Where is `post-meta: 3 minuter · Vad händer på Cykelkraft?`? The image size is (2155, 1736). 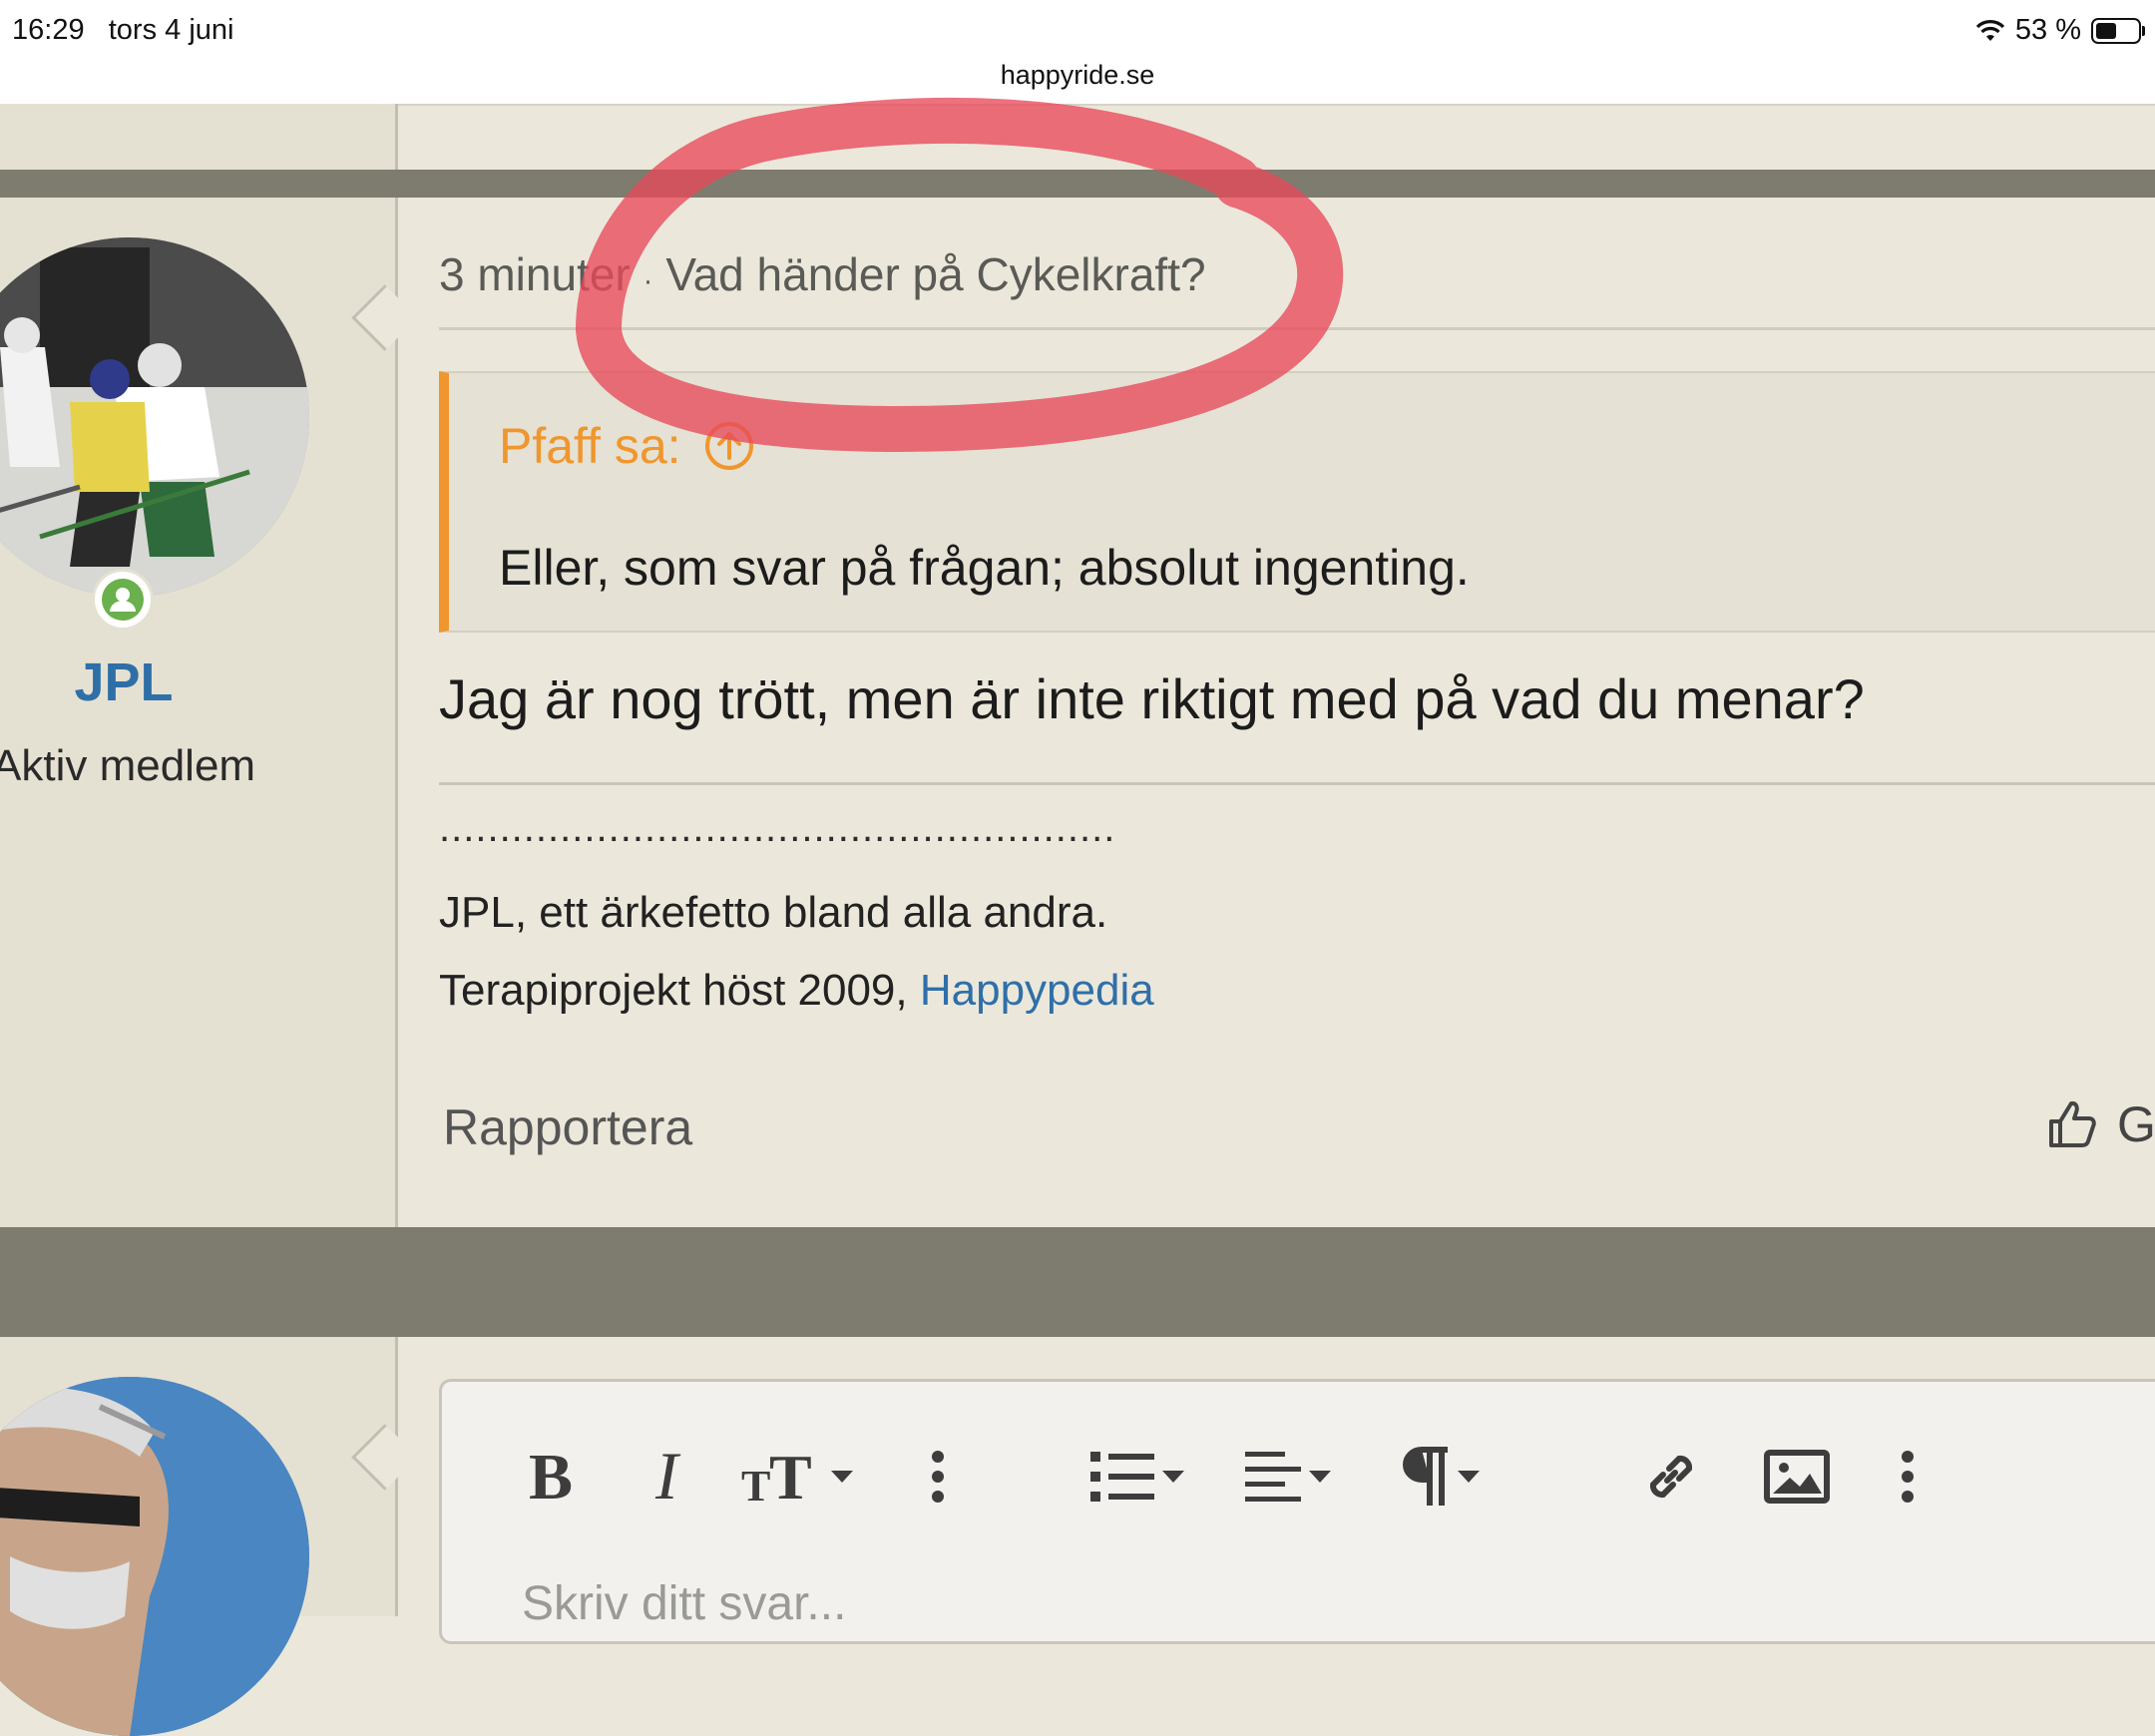
post-meta: 3 minuter · Vad händer på Cykelkraft? is located at coordinates (822, 274).